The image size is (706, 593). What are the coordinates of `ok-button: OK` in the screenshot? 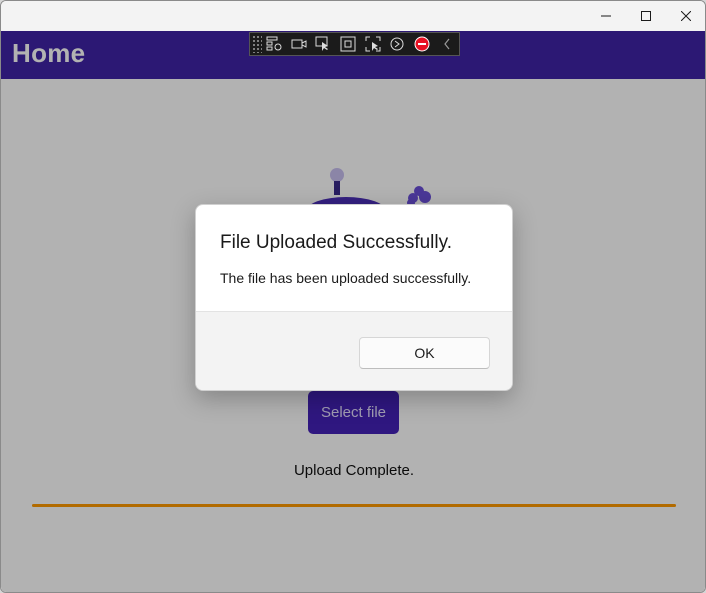 It's located at (424, 353).